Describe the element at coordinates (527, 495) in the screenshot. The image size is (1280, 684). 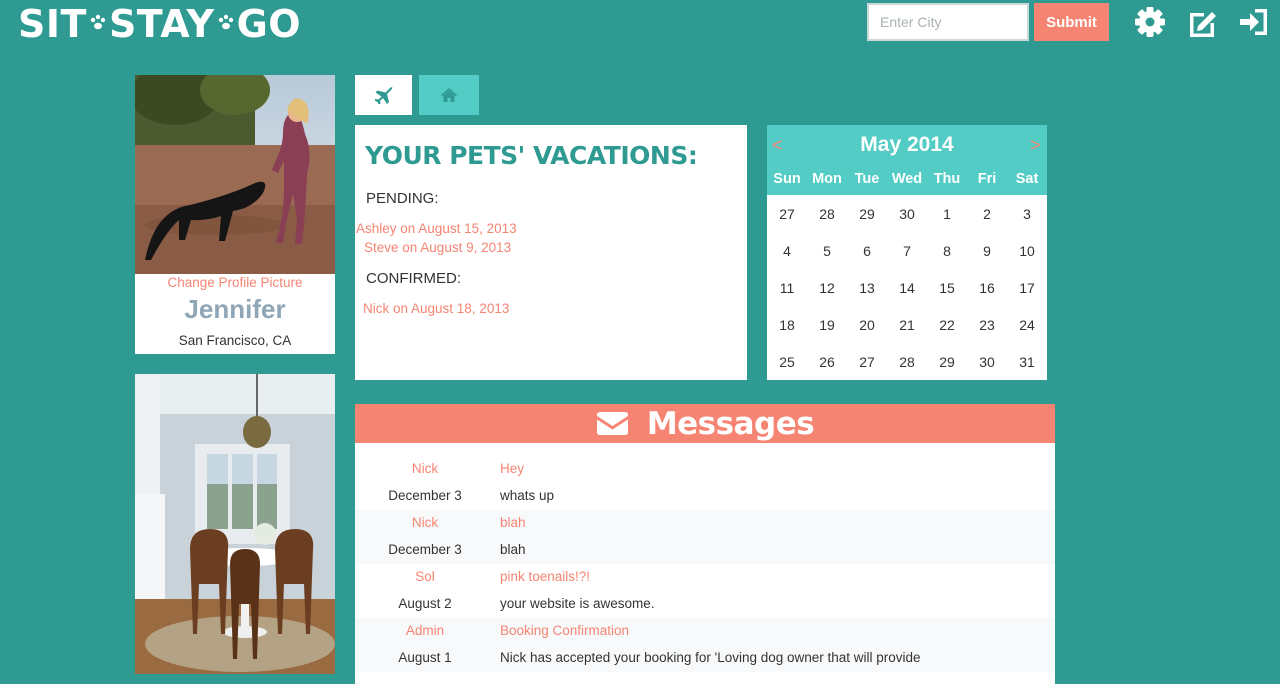
I see `message-preview: whats up` at that location.